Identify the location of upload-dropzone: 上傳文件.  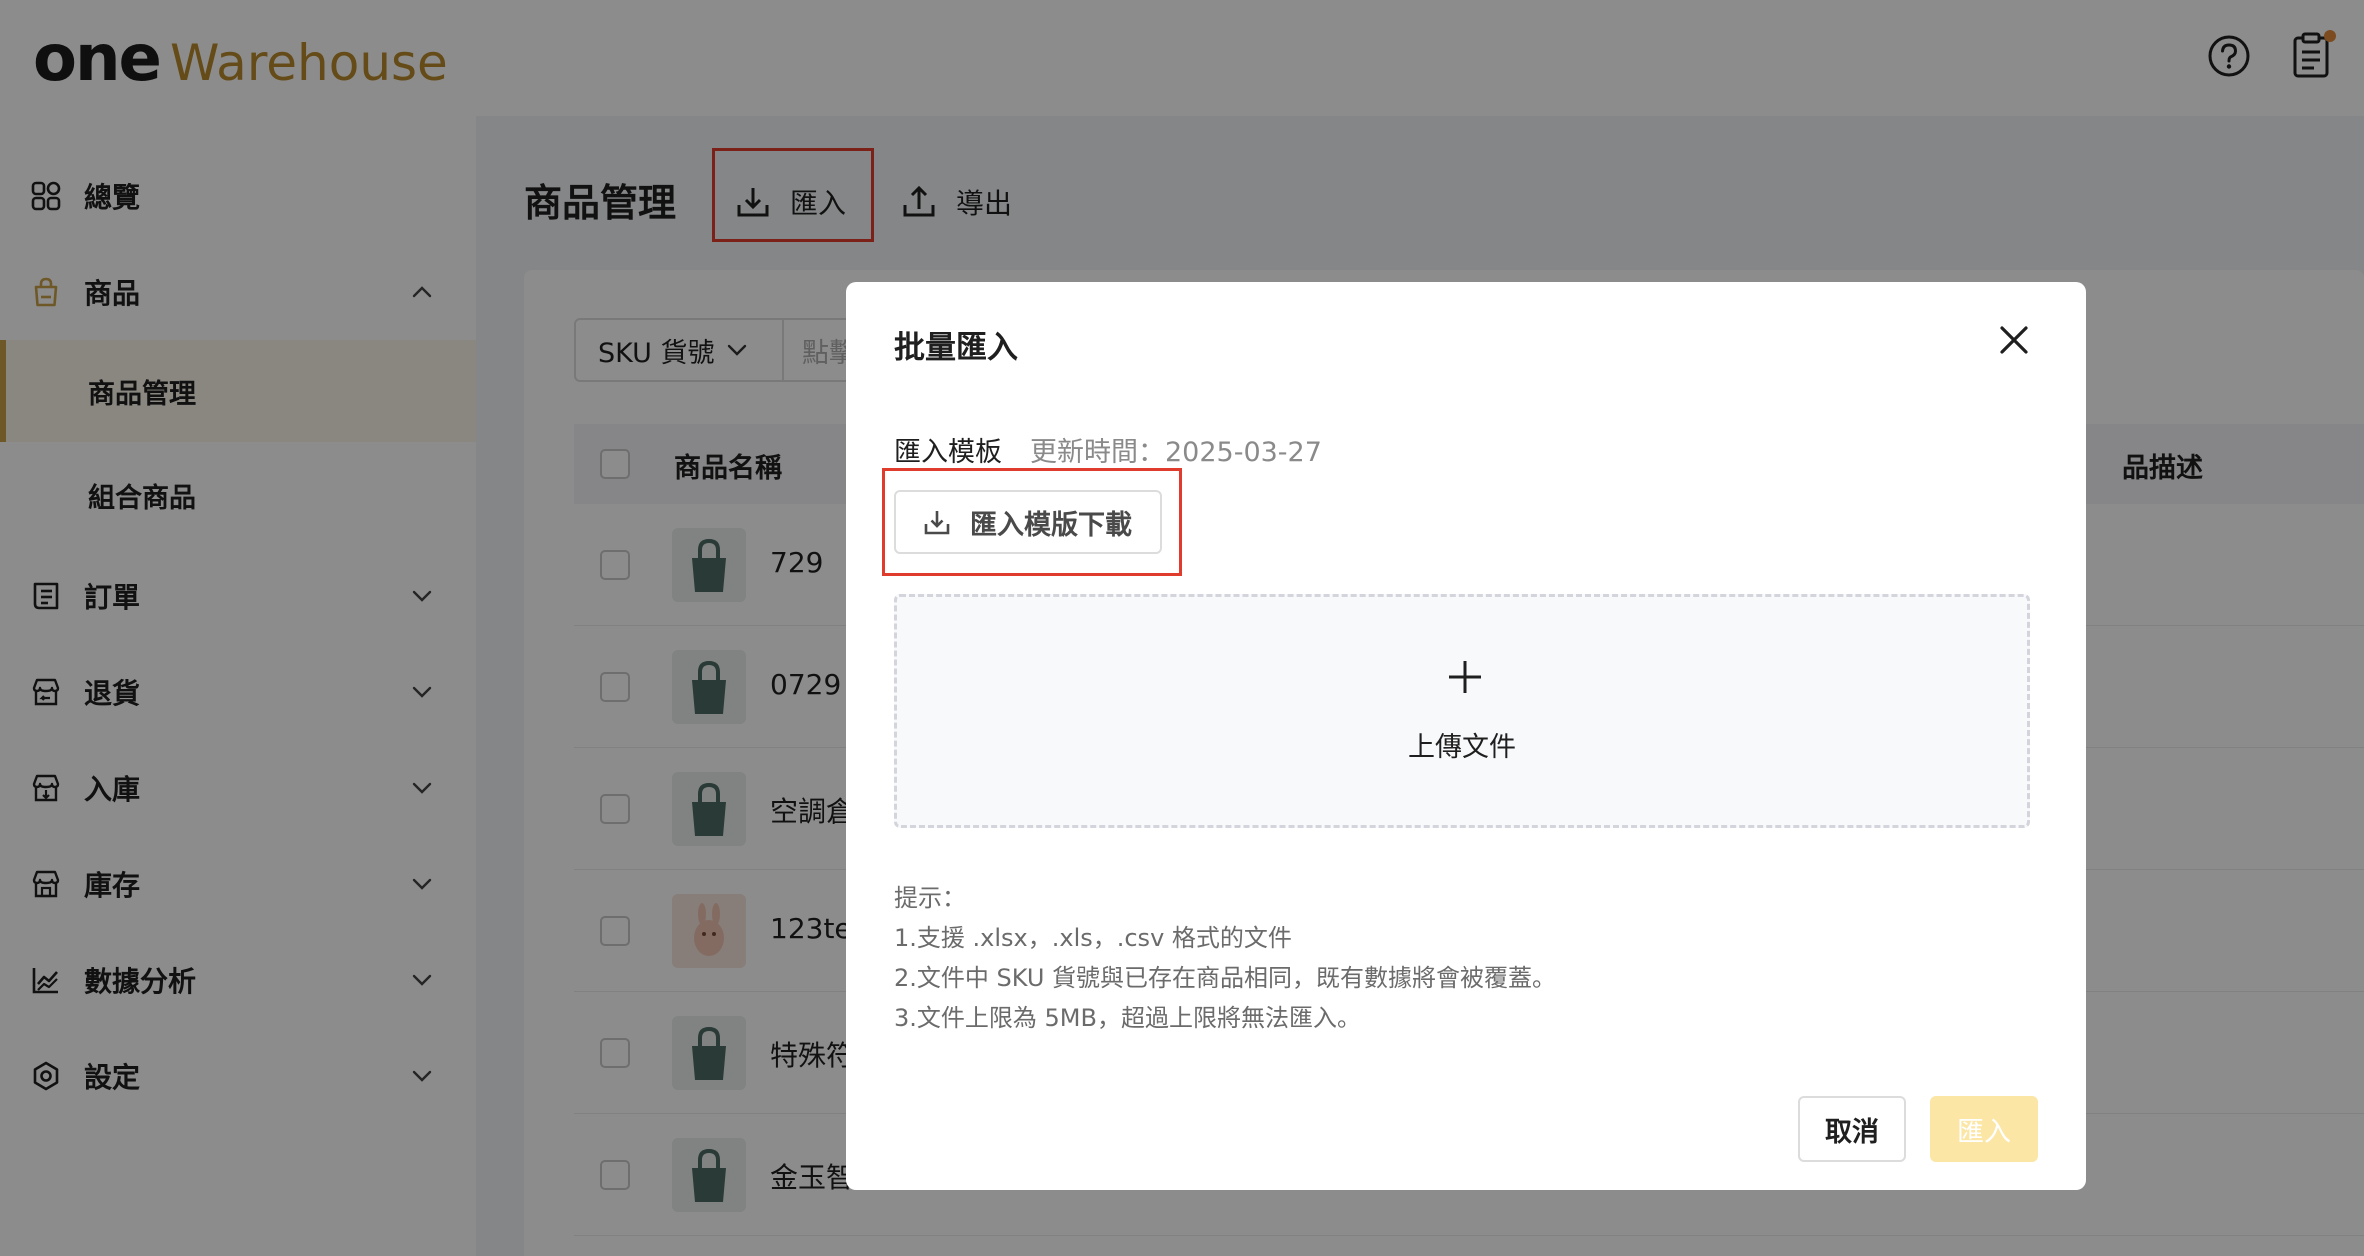
(1462, 711).